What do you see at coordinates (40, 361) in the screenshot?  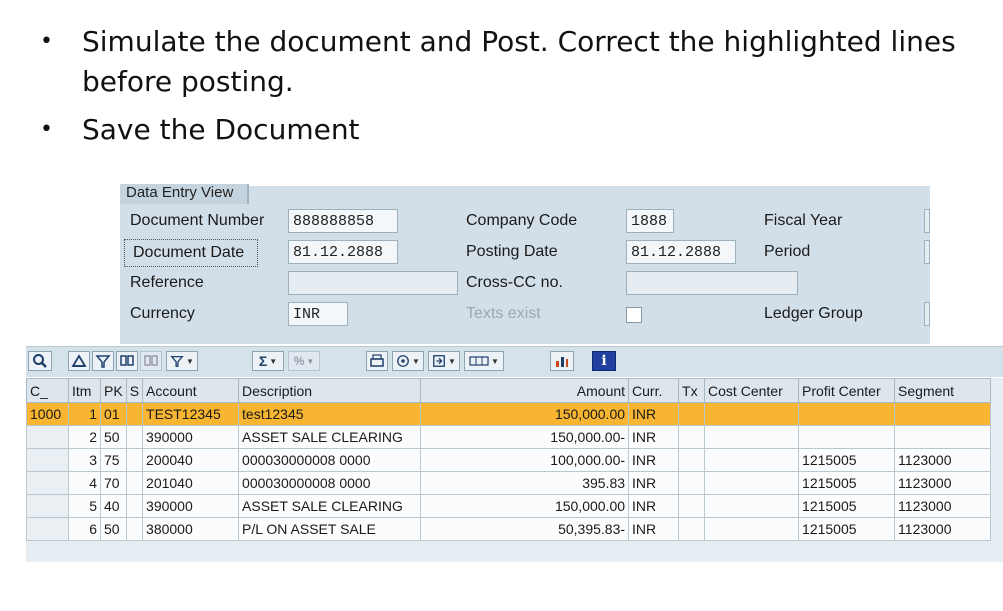 I see `details-icon` at bounding box center [40, 361].